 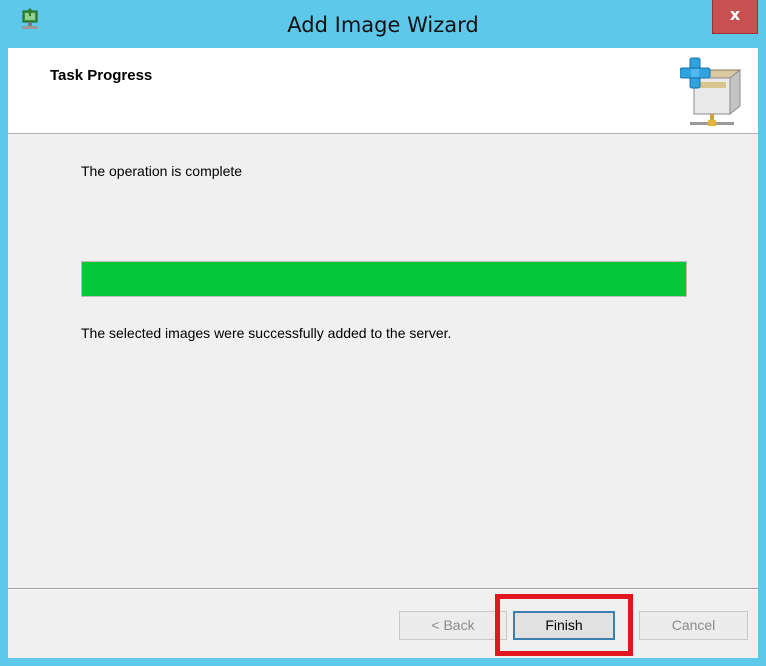 What do you see at coordinates (693, 625) in the screenshot?
I see `cancel-button: Cancel` at bounding box center [693, 625].